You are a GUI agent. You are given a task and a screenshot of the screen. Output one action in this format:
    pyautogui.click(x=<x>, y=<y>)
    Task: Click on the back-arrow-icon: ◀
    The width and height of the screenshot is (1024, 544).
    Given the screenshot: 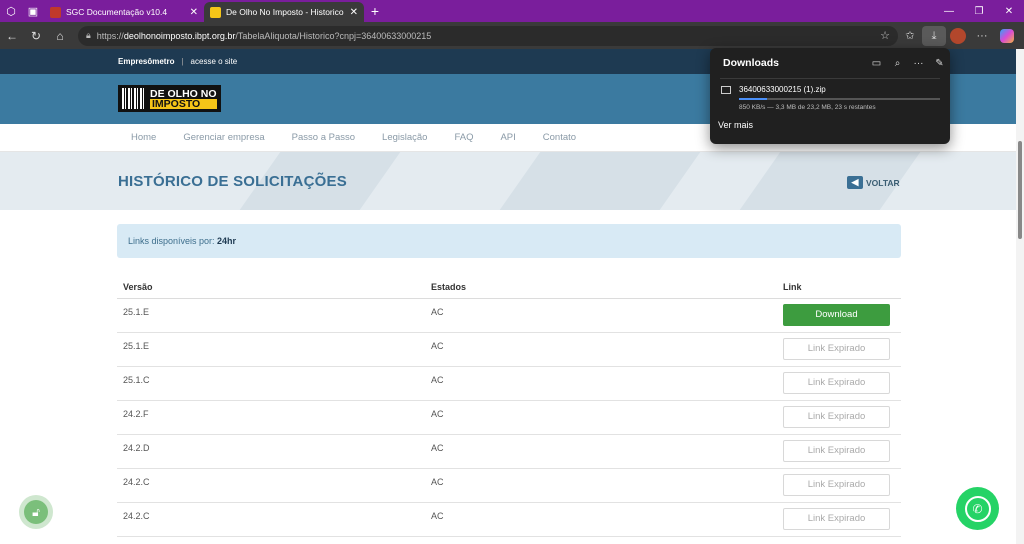 What is the action you would take?
    pyautogui.click(x=855, y=182)
    